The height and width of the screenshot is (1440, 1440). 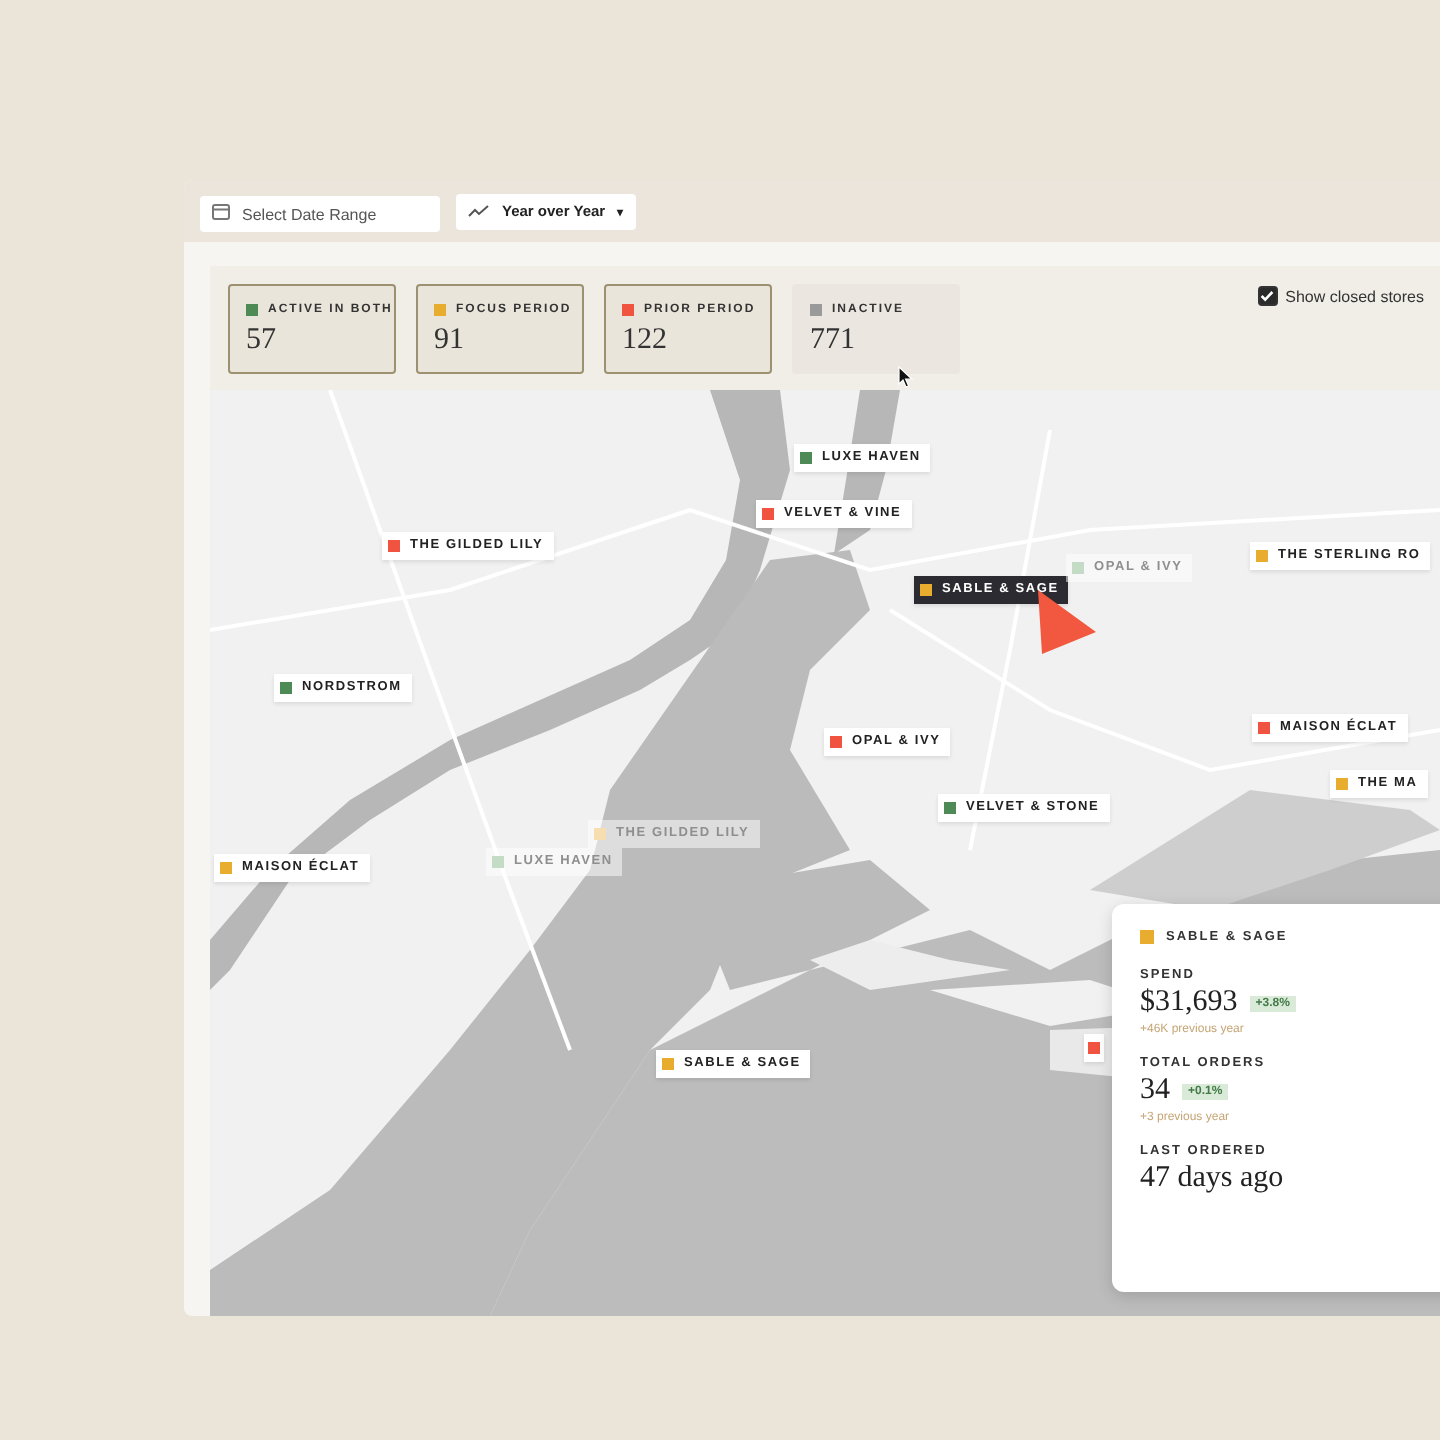 I want to click on show-closed-checkbox: Show closed stores, so click(x=1340, y=296).